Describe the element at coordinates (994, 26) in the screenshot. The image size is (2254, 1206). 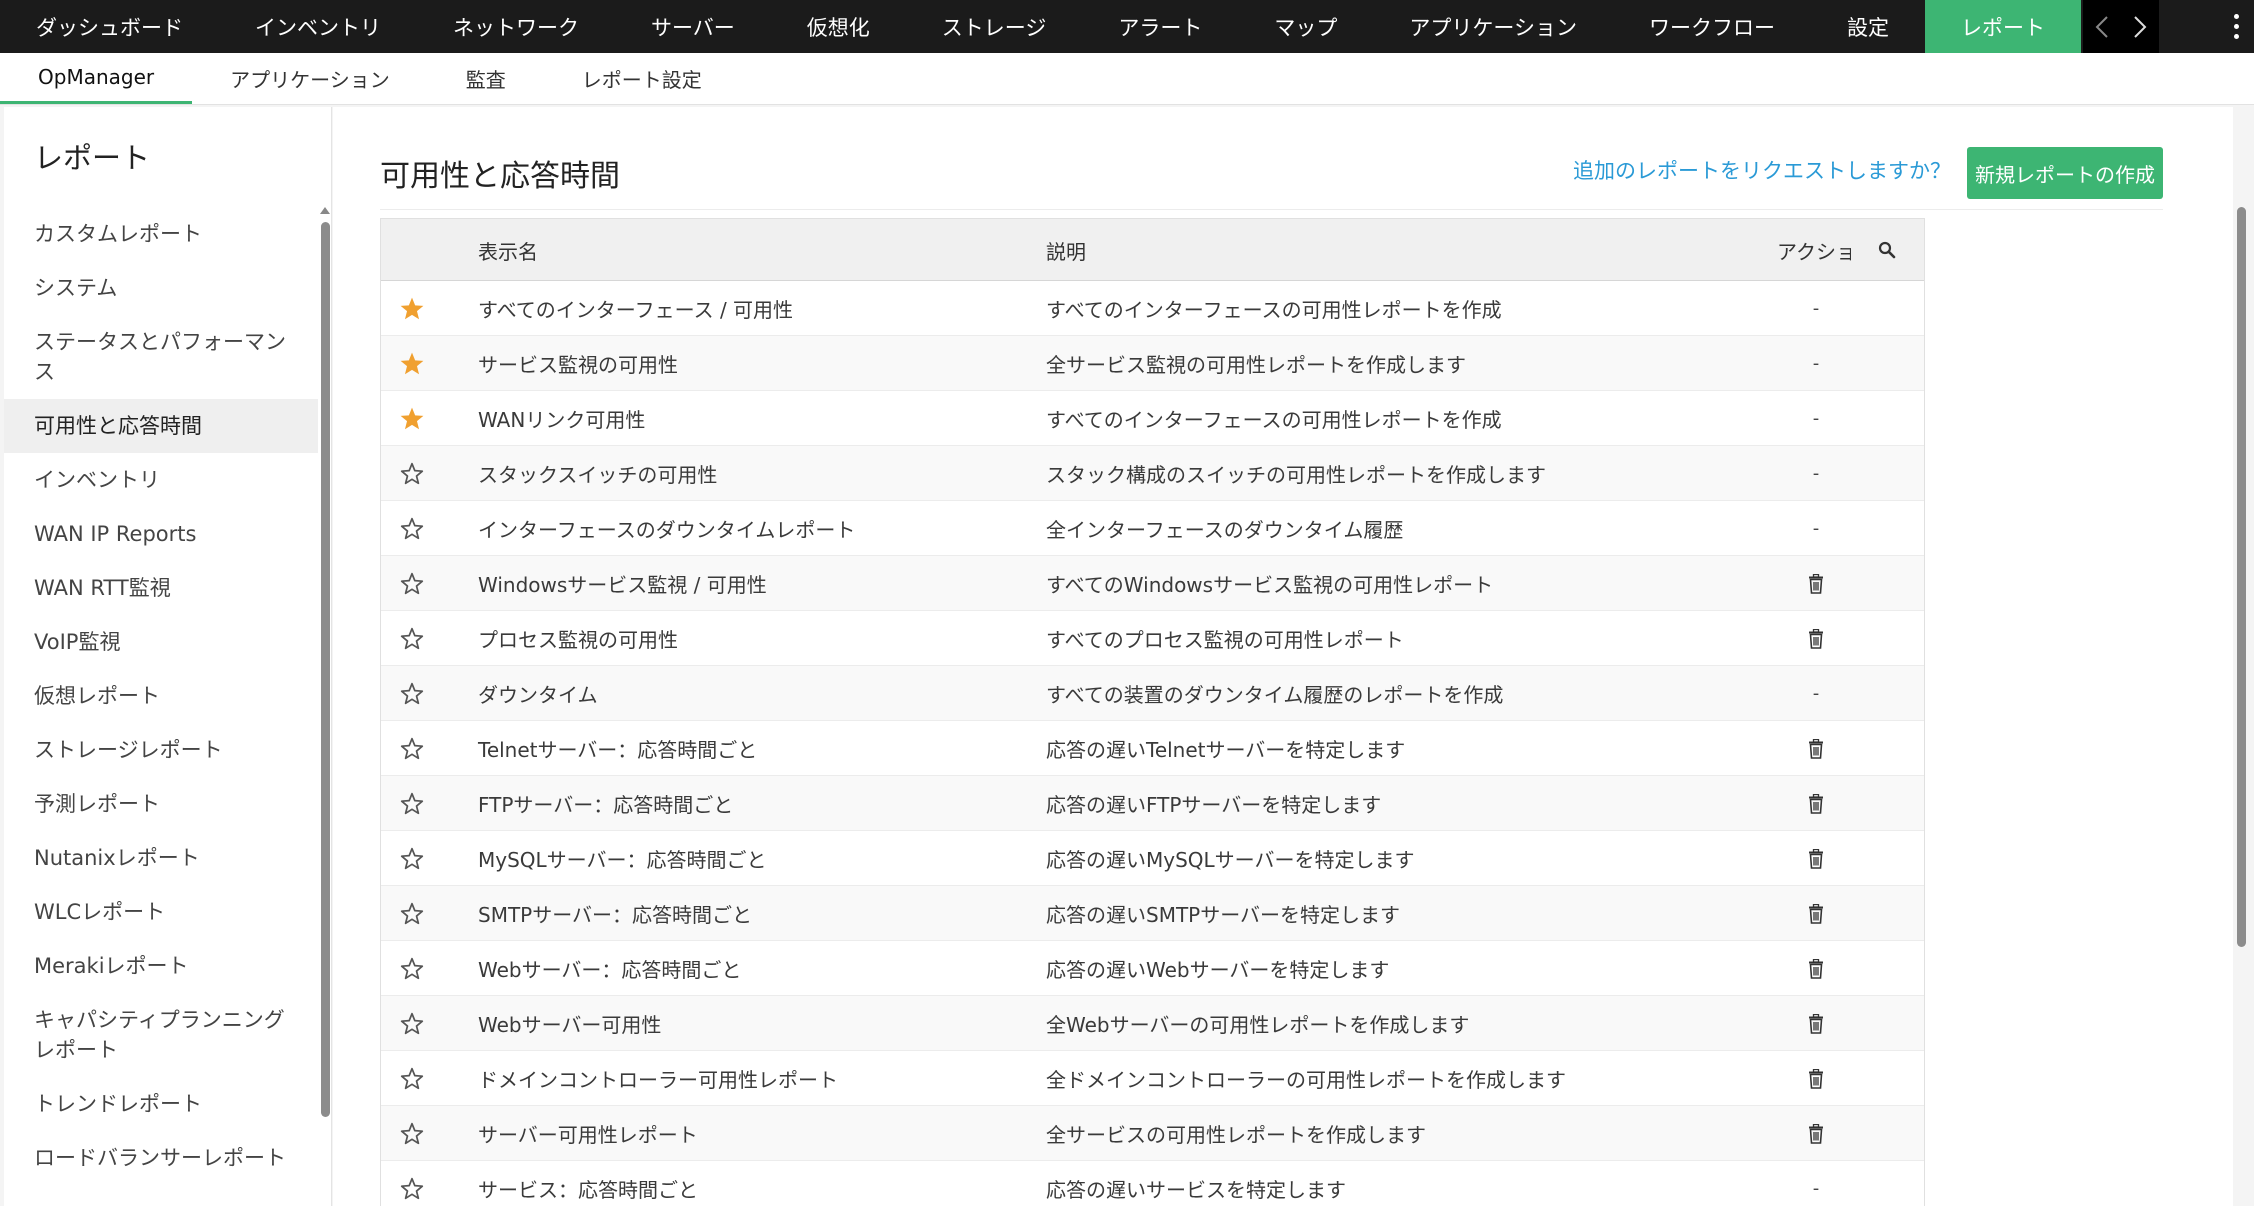
I see `nav-storage: ストレージ` at that location.